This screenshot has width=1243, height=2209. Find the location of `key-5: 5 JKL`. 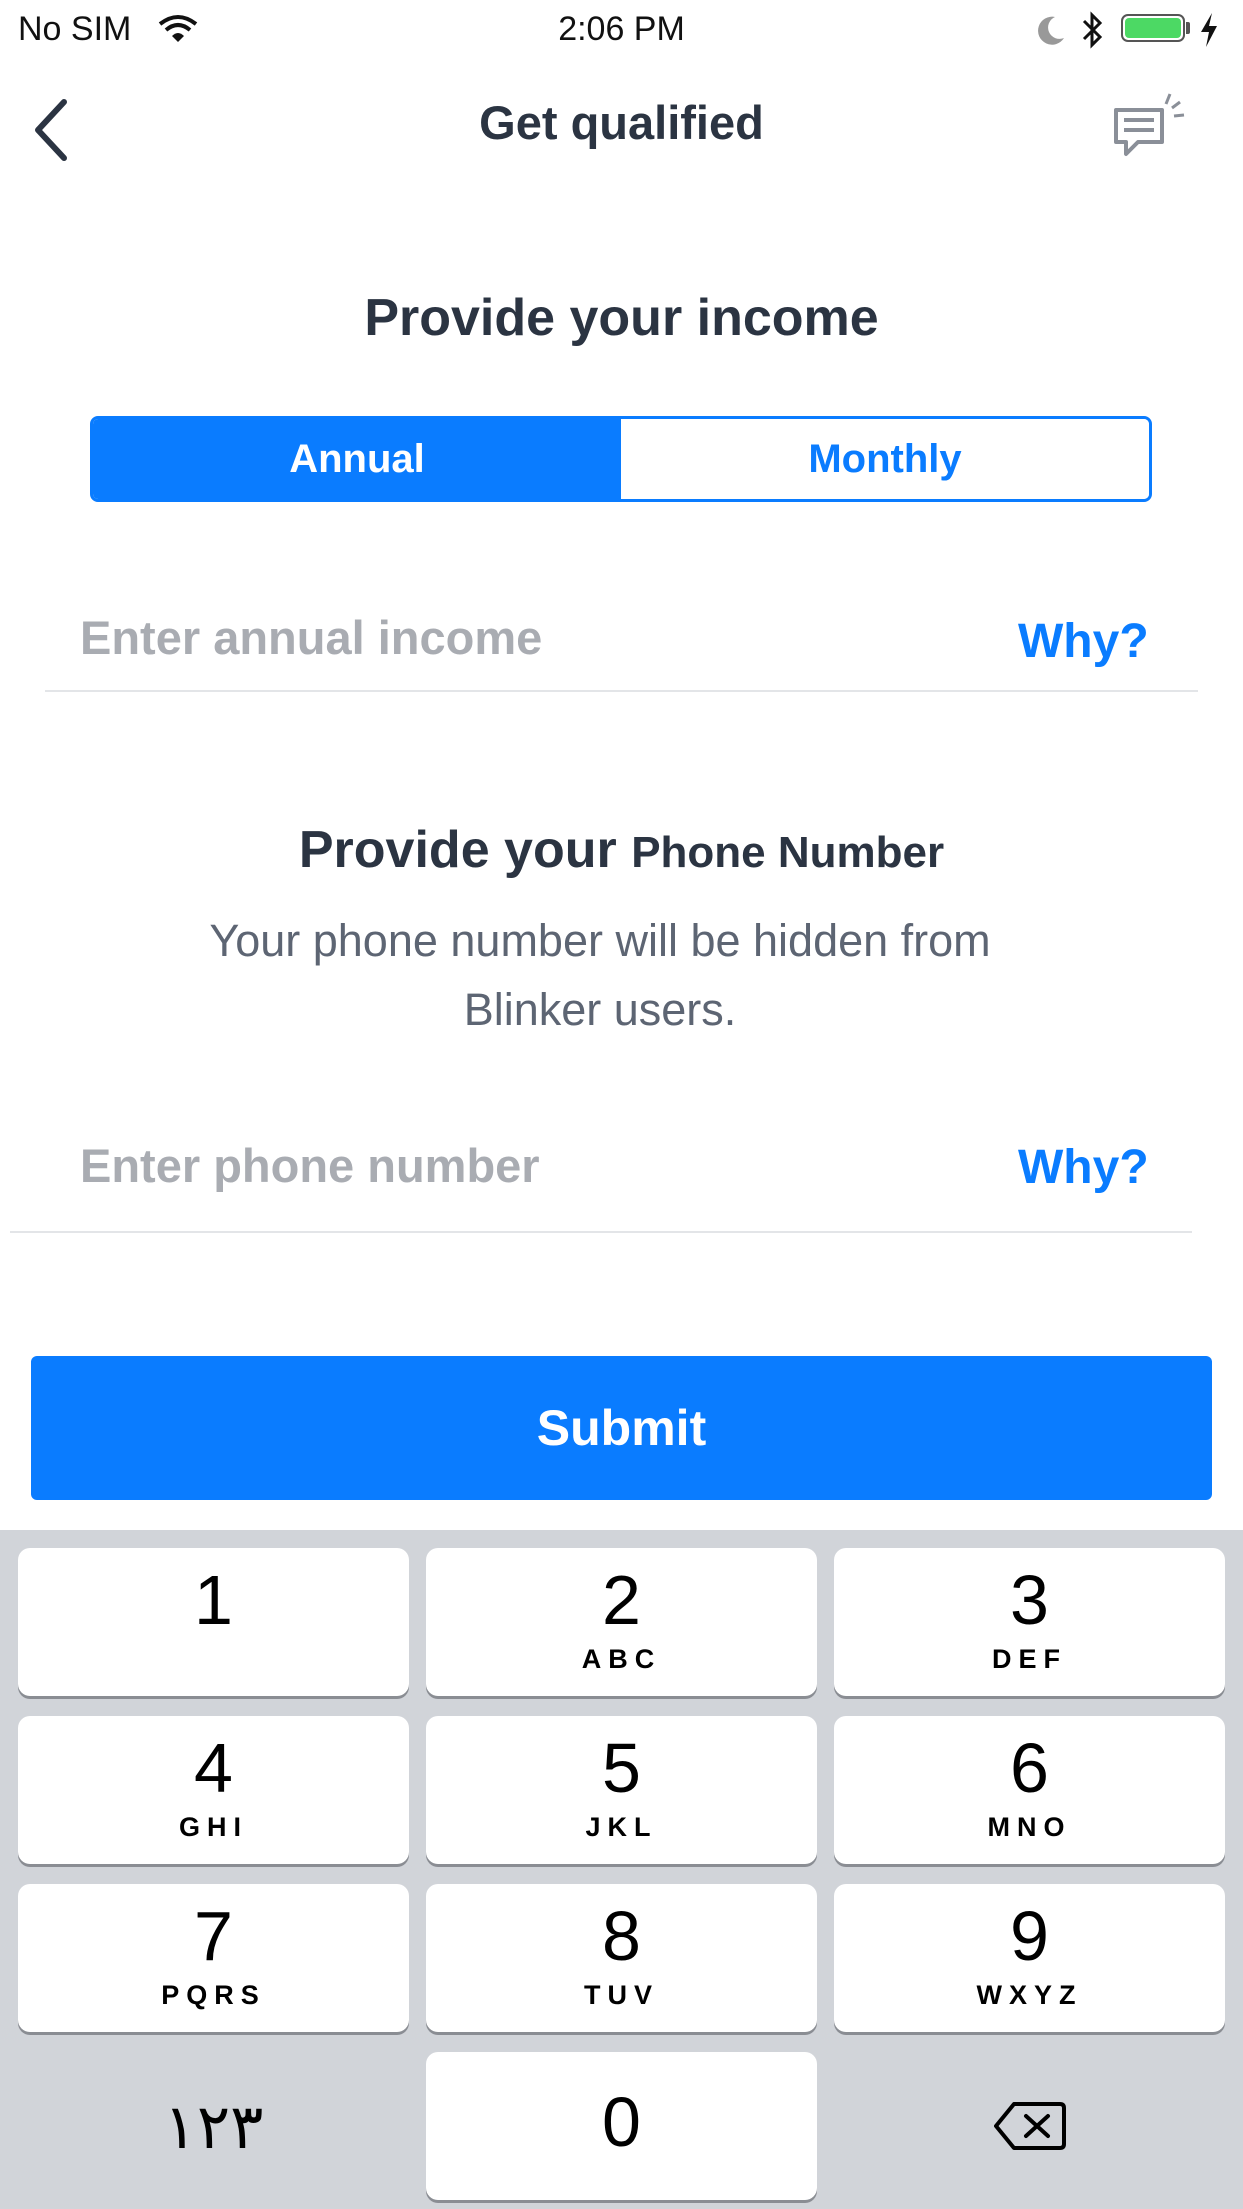

key-5: 5 JKL is located at coordinates (621, 1790).